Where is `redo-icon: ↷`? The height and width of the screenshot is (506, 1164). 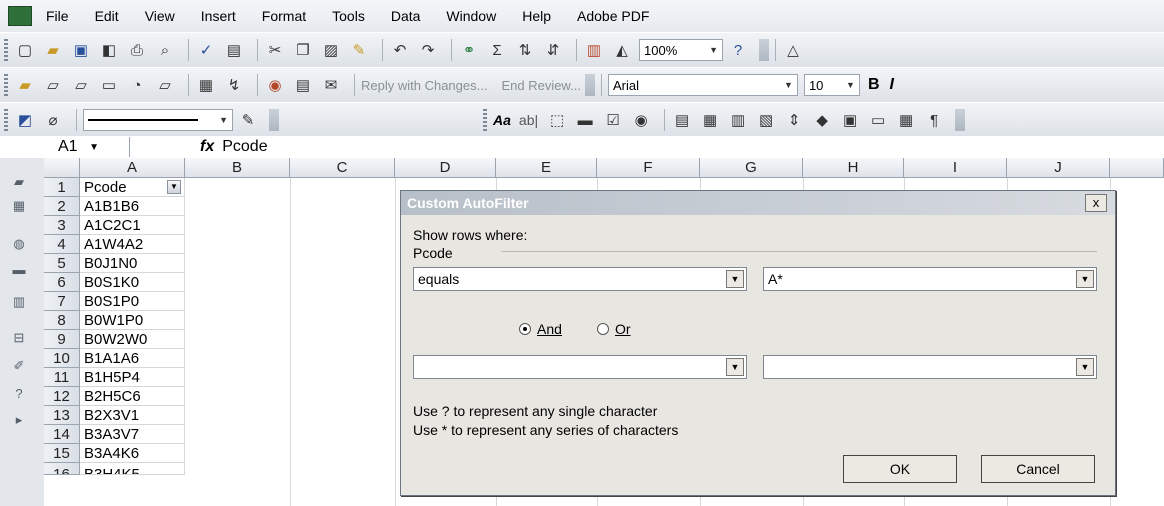 redo-icon: ↷ is located at coordinates (428, 50).